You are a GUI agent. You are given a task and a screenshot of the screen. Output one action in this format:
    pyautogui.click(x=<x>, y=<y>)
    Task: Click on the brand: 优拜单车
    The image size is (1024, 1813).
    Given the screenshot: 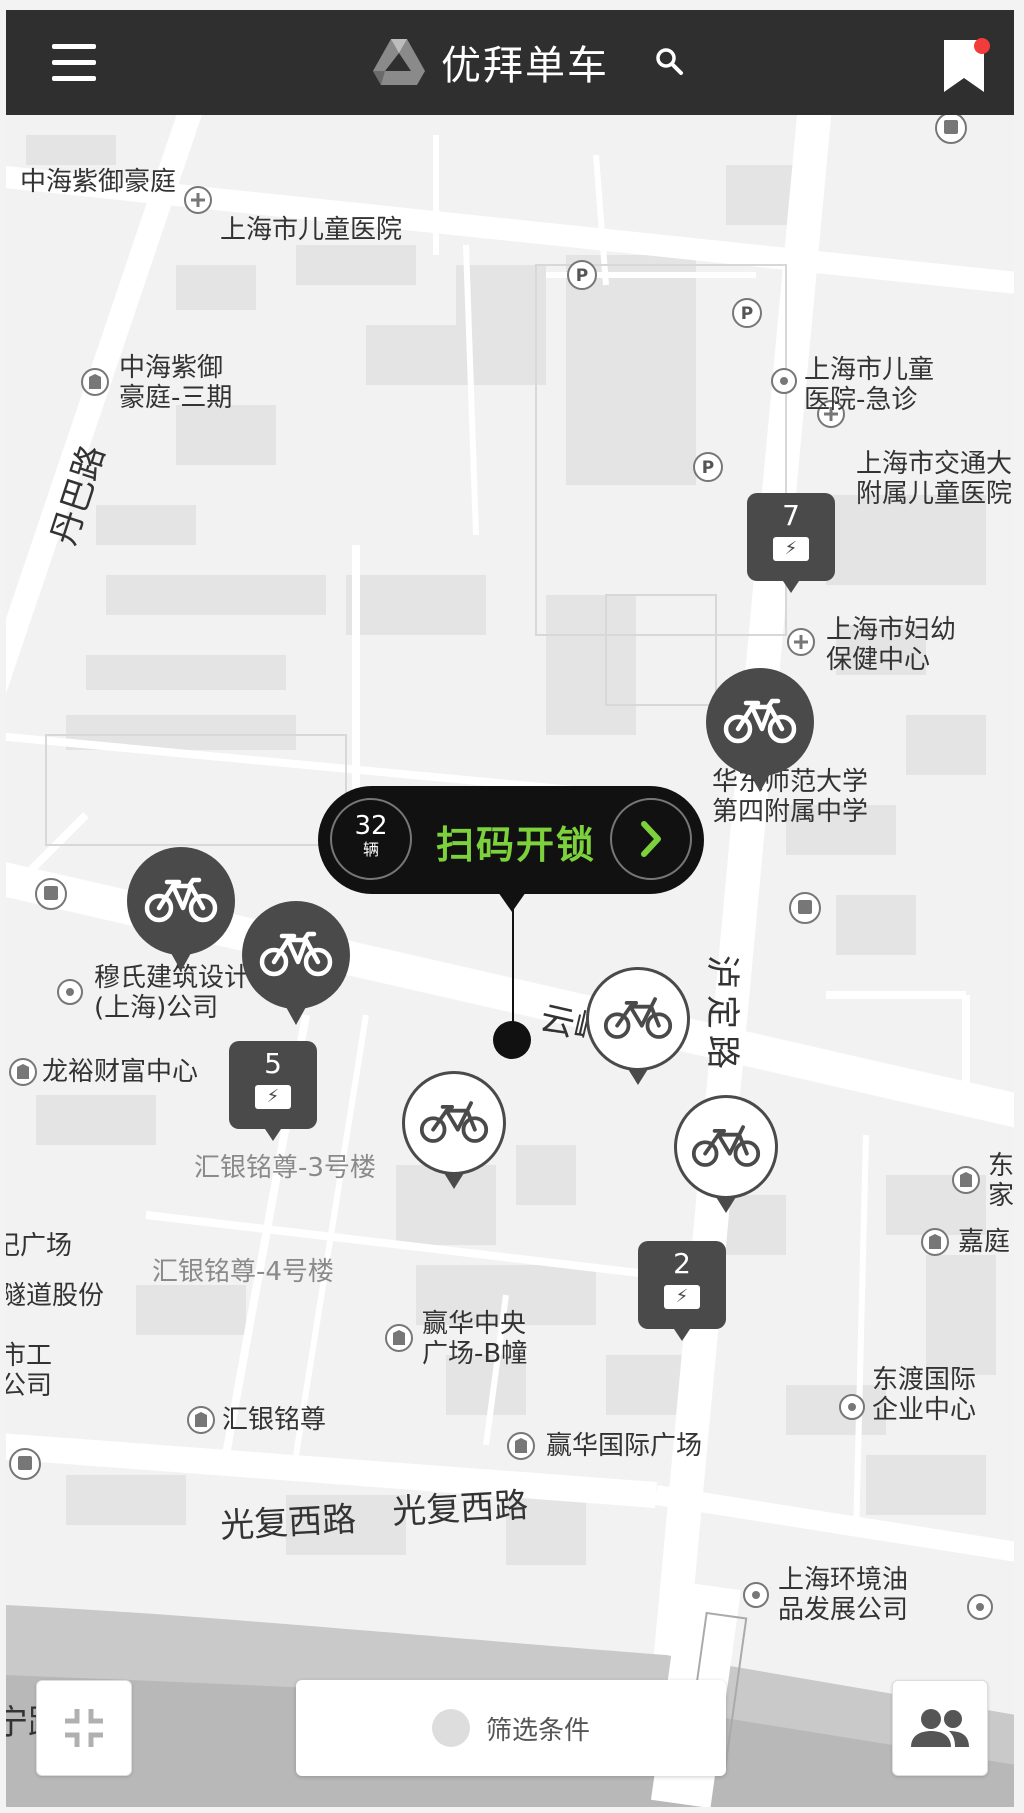 What is the action you would take?
    pyautogui.click(x=529, y=62)
    